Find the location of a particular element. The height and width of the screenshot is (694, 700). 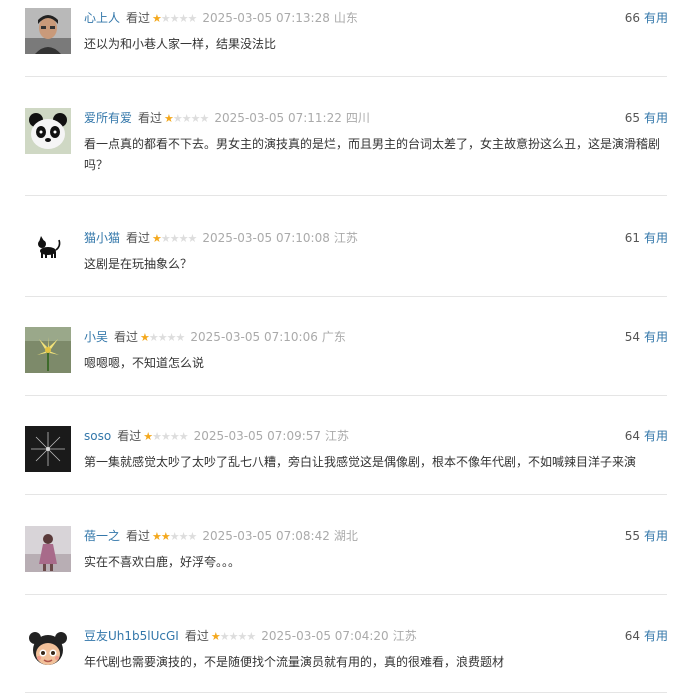

comment-time: 2025-03-05 07:11:22 is located at coordinates (278, 118).